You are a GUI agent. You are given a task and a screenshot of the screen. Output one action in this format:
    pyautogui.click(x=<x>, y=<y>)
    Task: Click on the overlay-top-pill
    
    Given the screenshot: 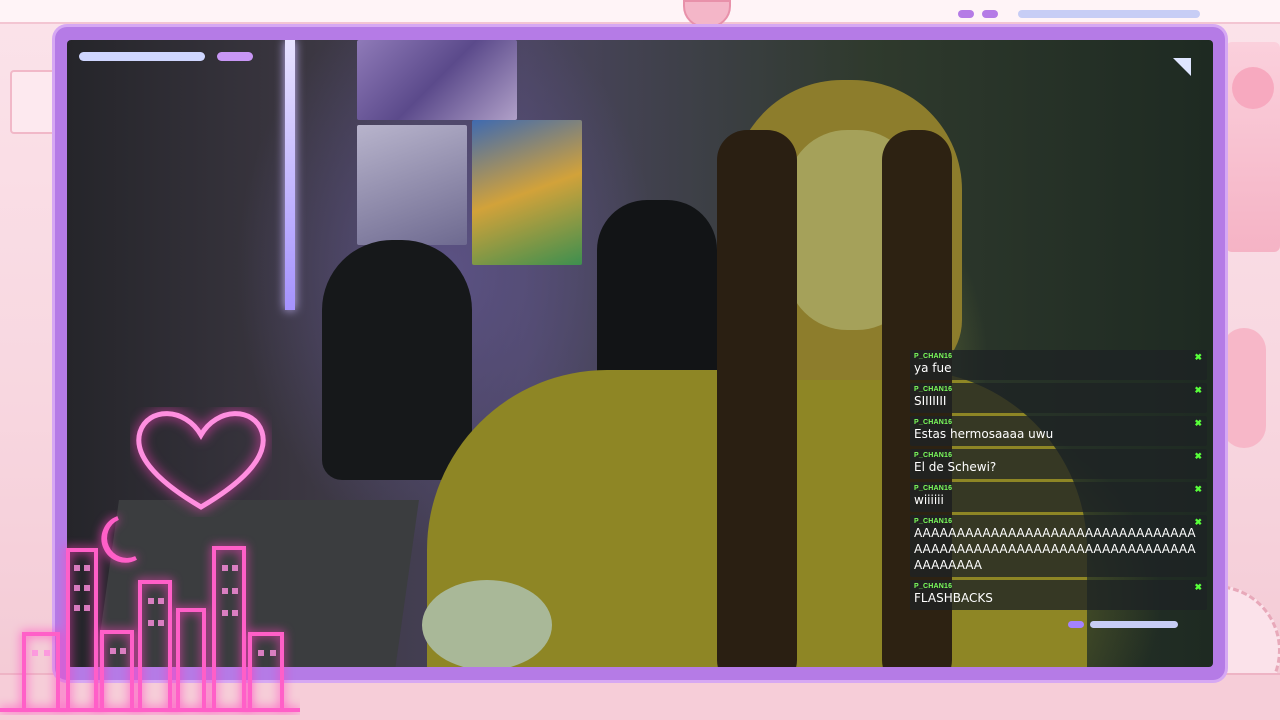 What is the action you would take?
    pyautogui.click(x=235, y=56)
    